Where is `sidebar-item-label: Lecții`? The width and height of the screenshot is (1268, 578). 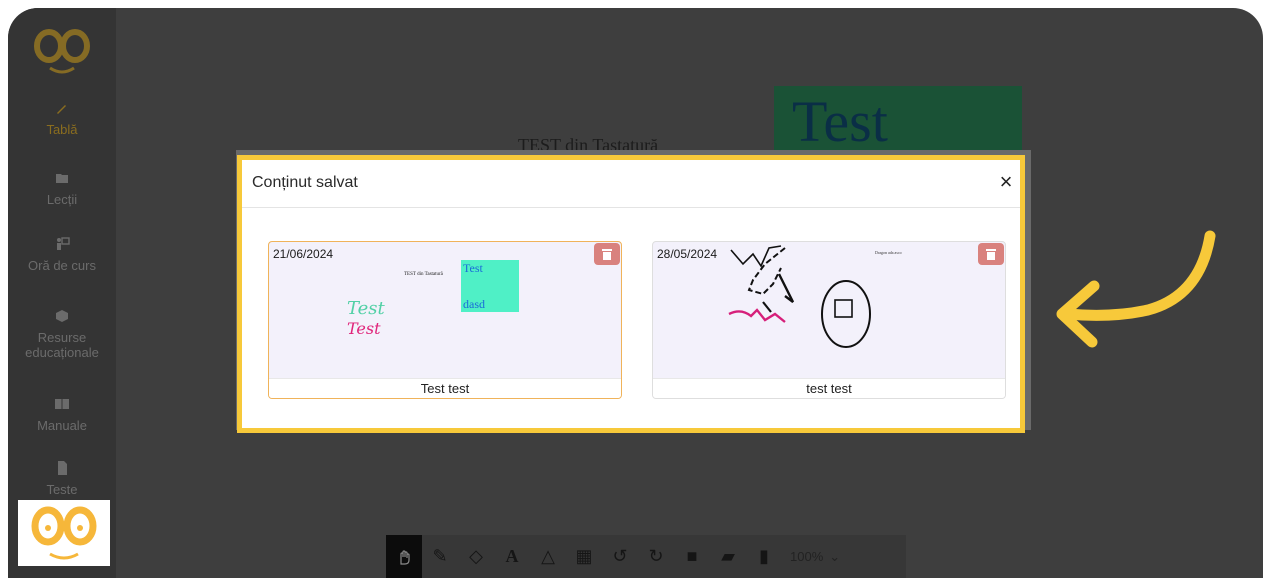
sidebar-item-label: Lecții is located at coordinates (62, 199).